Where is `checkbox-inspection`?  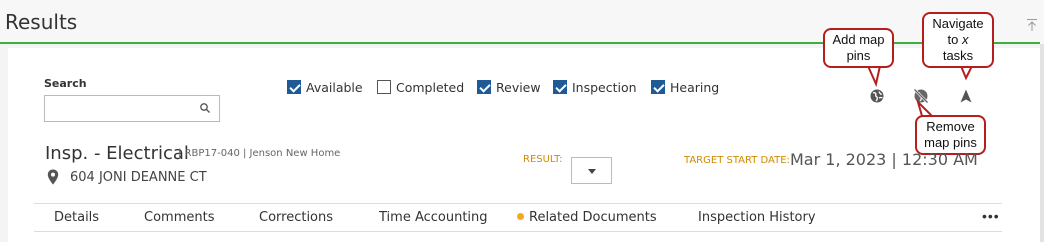 checkbox-inspection is located at coordinates (560, 87).